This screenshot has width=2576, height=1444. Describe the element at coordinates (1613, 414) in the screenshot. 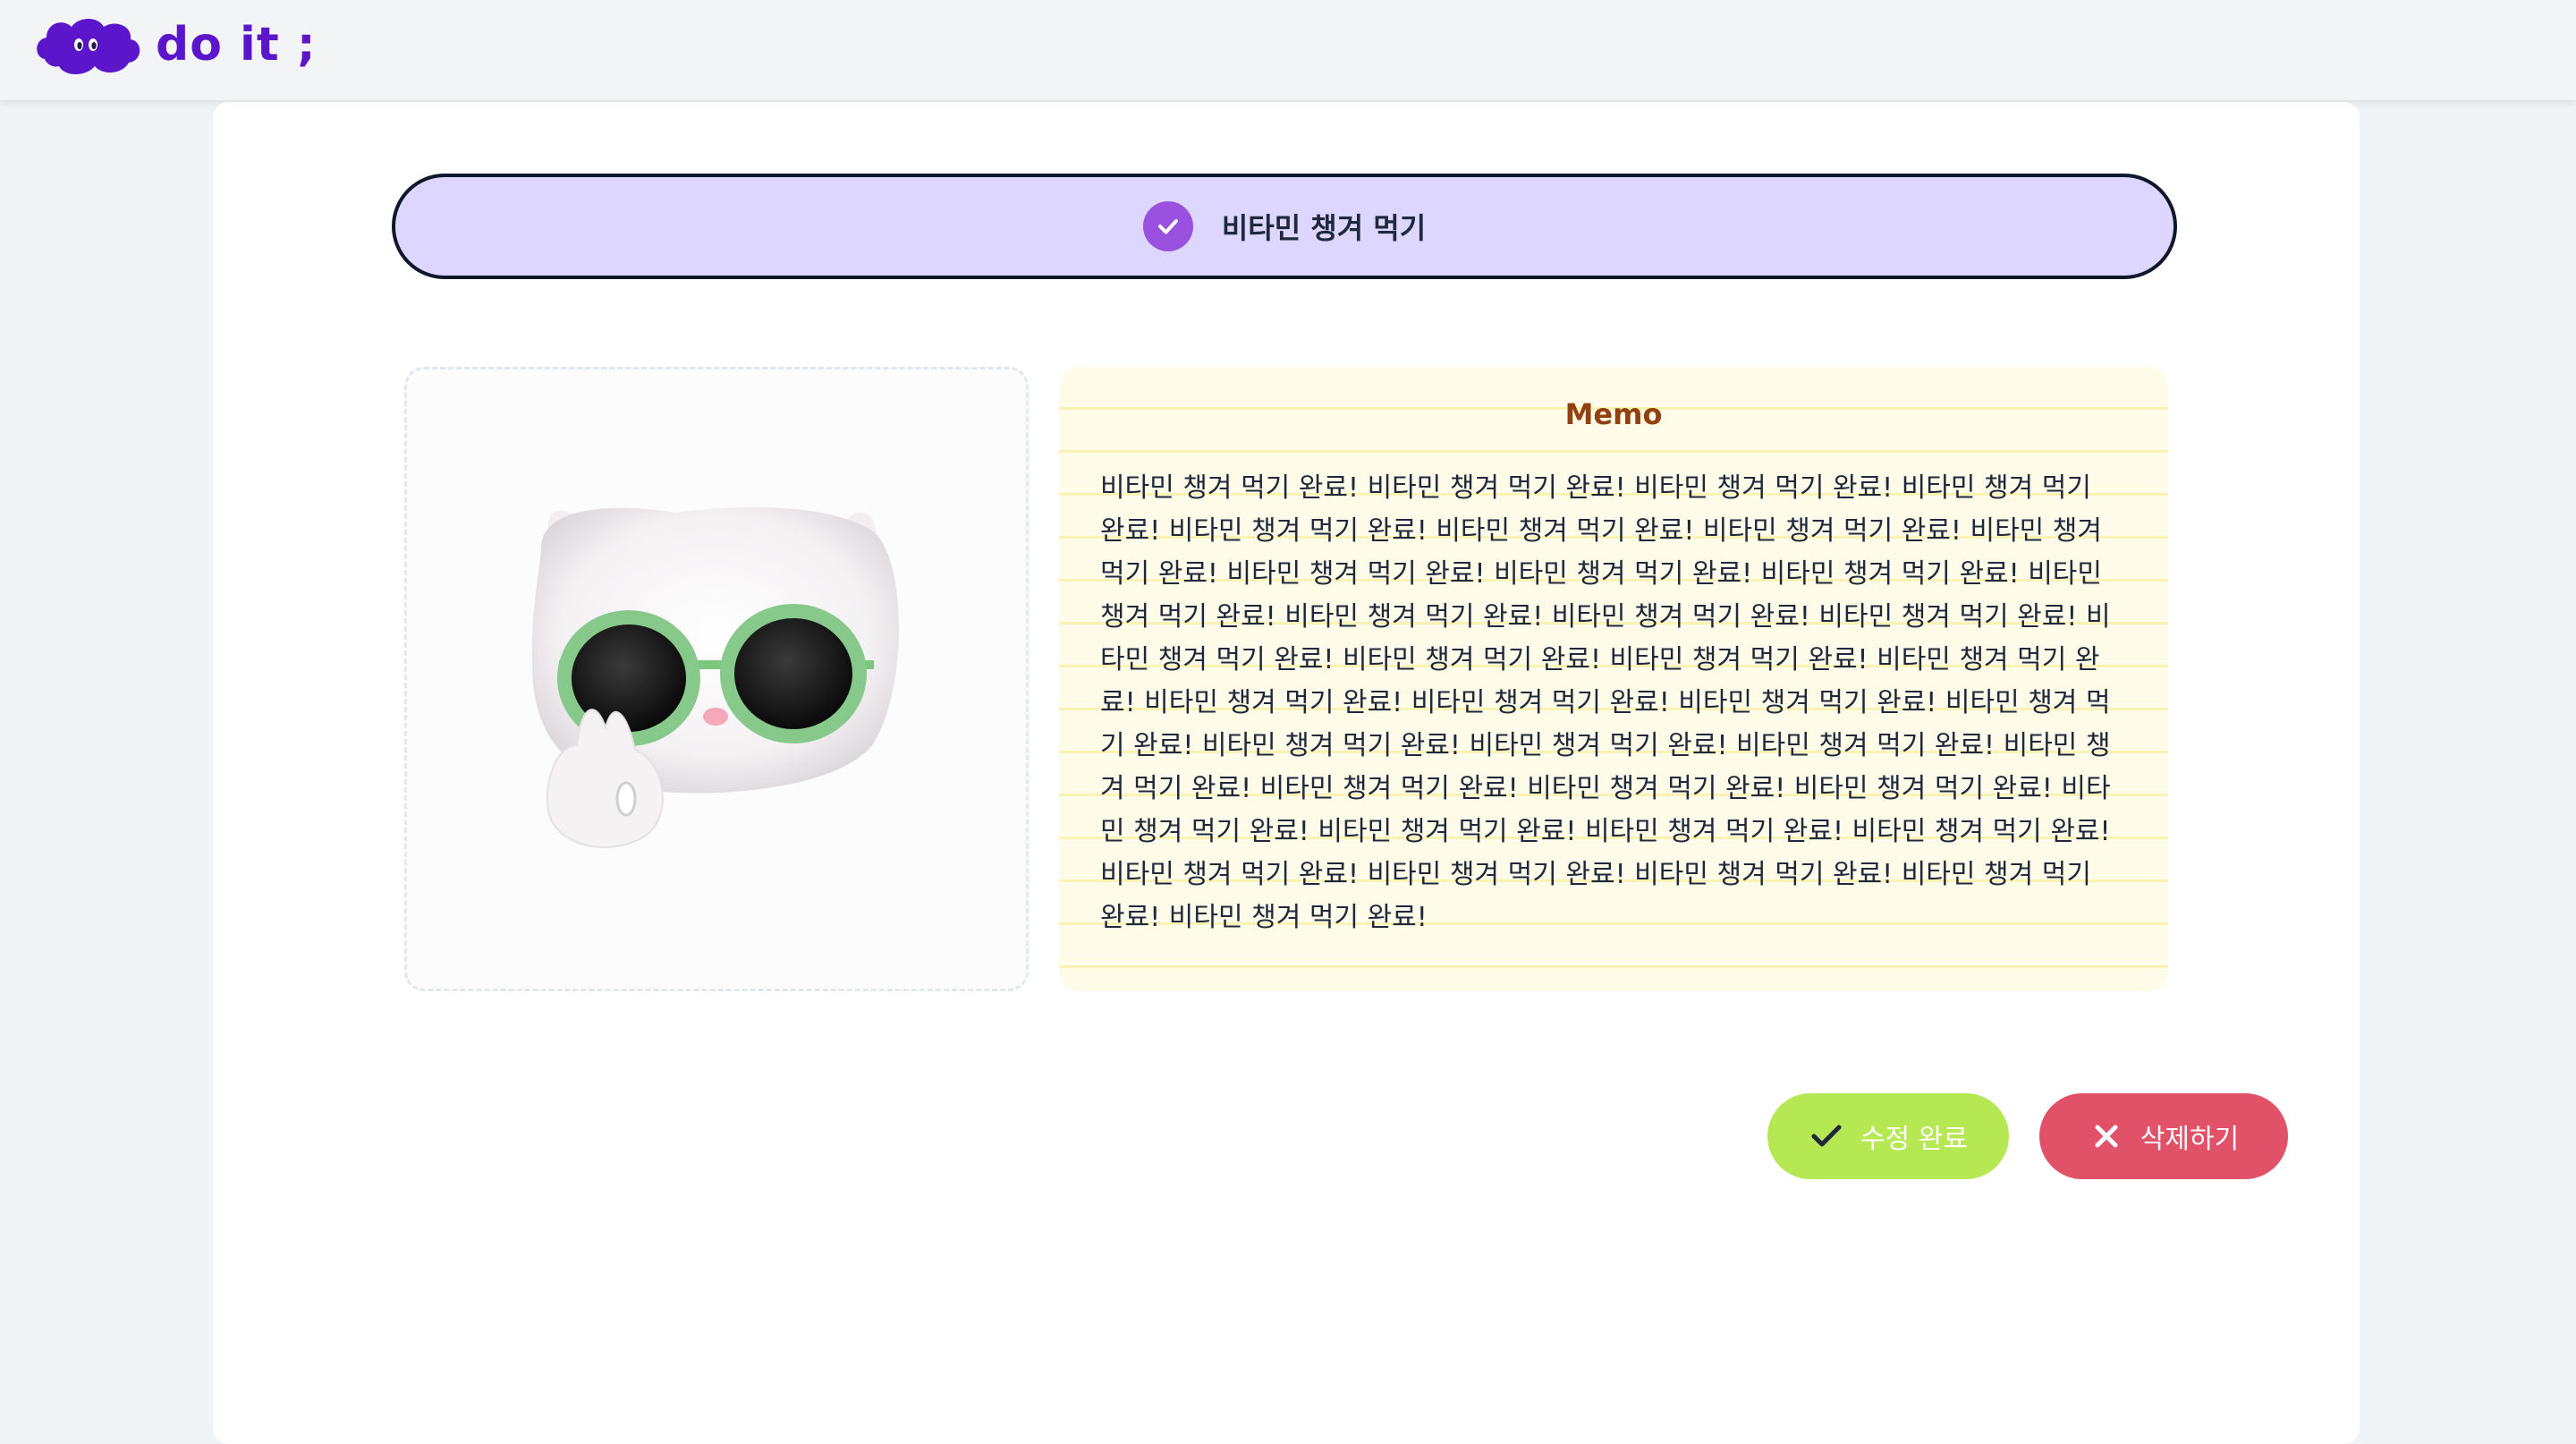

I see `memo-title: Memo` at that location.